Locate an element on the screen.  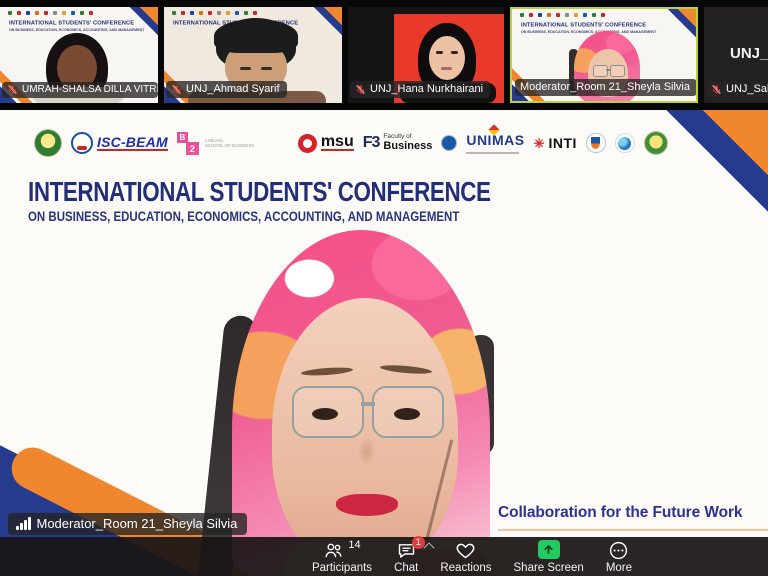
participants-icon is located at coordinates (333, 550).